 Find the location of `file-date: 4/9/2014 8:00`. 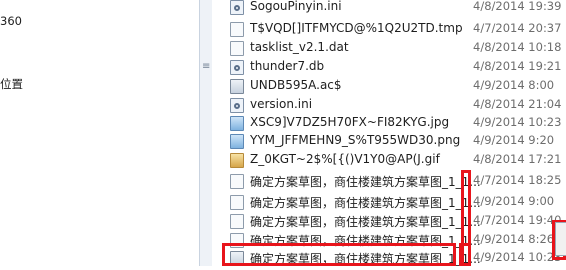

file-date: 4/9/2014 8:00 is located at coordinates (514, 85).